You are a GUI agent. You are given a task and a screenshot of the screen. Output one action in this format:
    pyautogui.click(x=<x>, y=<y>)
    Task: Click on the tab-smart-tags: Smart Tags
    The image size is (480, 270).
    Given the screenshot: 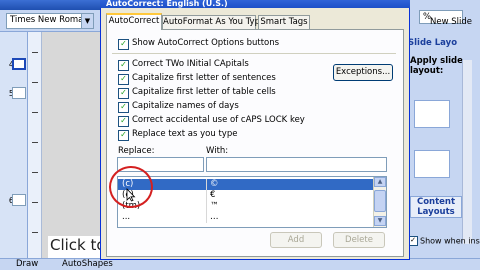 What is the action you would take?
    pyautogui.click(x=284, y=22)
    